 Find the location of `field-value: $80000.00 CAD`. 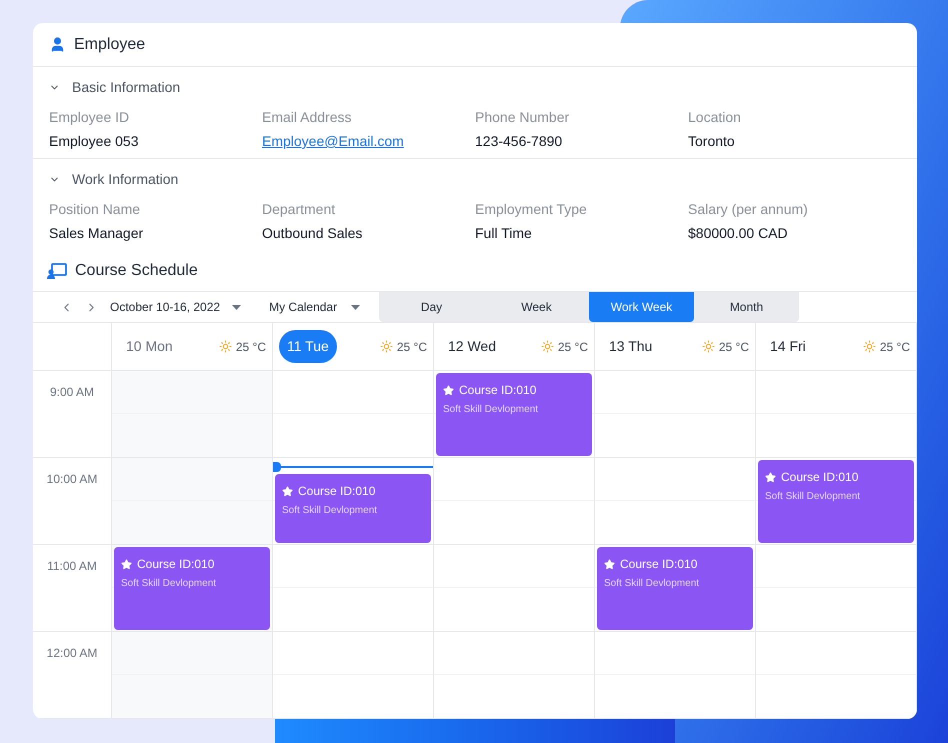

field-value: $80000.00 CAD is located at coordinates (738, 233).